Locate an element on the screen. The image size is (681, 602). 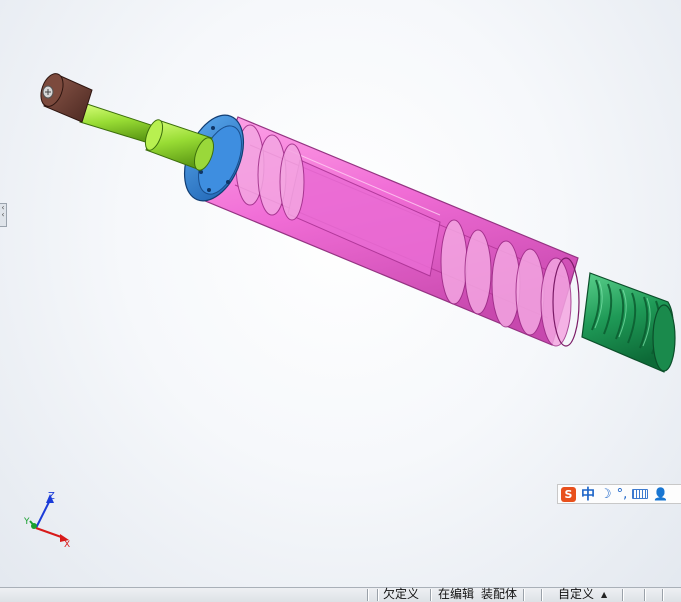
panel-expand-handle: ‹ ‹ is located at coordinates (3, 215).